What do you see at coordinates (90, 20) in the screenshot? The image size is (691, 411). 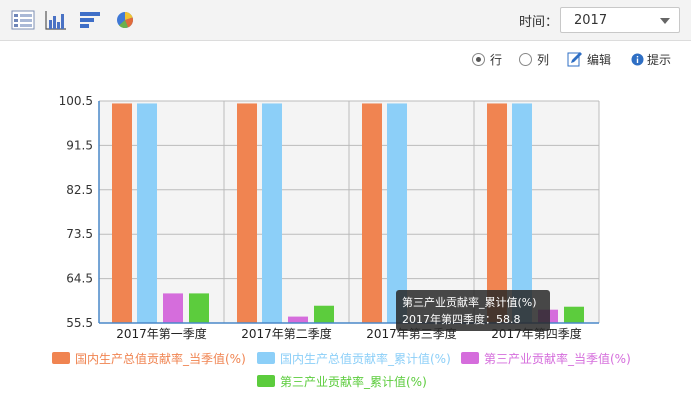 I see `bar-chart-icon` at bounding box center [90, 20].